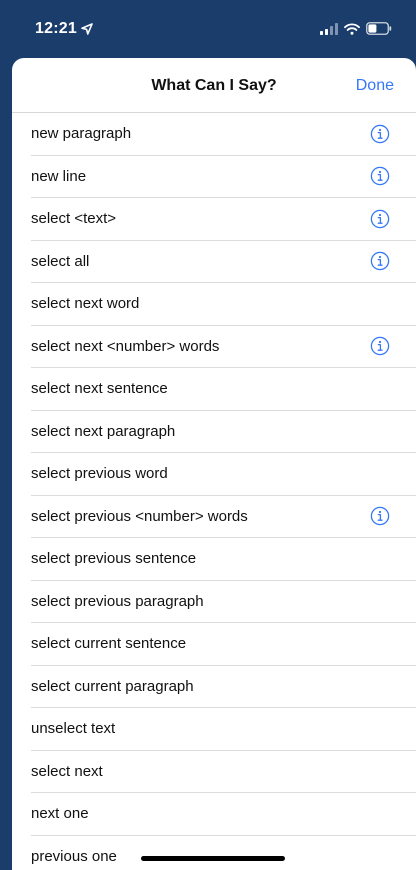 The height and width of the screenshot is (870, 416). Describe the element at coordinates (223, 772) in the screenshot. I see `list-item: select next` at that location.